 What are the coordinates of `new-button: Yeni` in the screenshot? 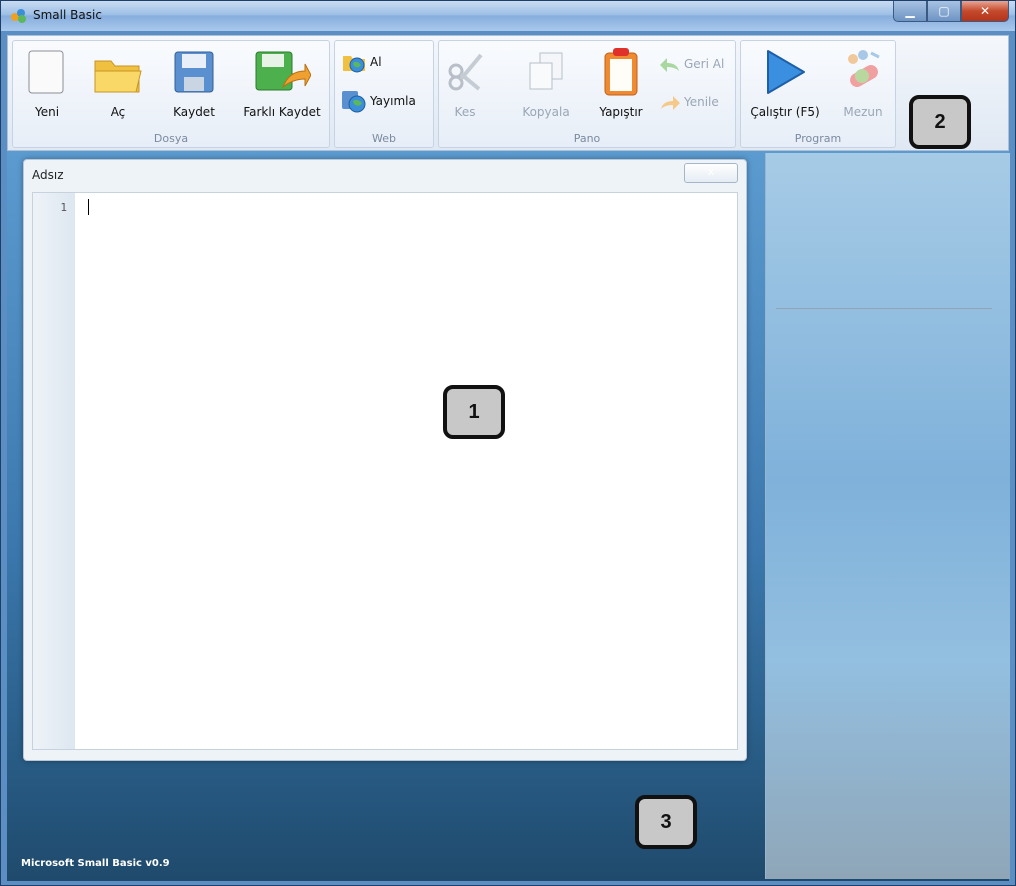 It's located at (47, 86).